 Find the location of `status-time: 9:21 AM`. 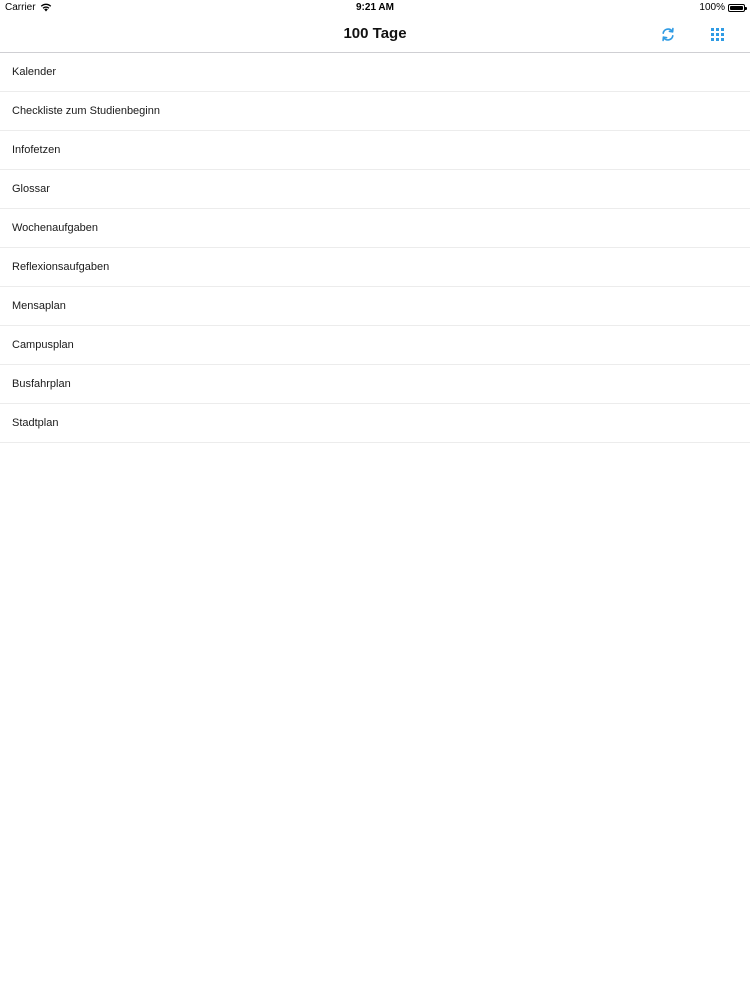

status-time: 9:21 AM is located at coordinates (375, 7).